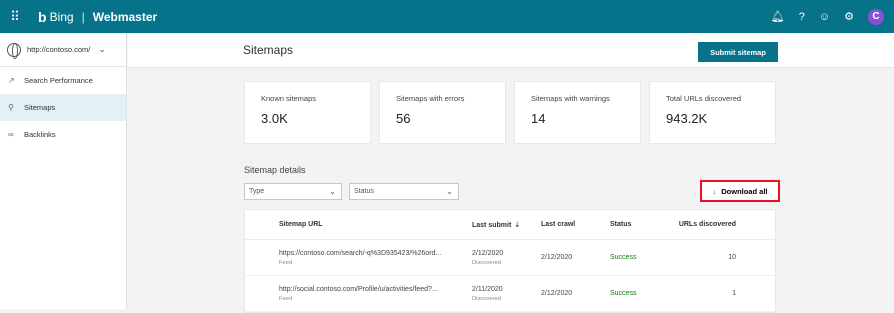 Image resolution: width=894 pixels, height=313 pixels. I want to click on download-all-button: ↓ Download all, so click(740, 191).